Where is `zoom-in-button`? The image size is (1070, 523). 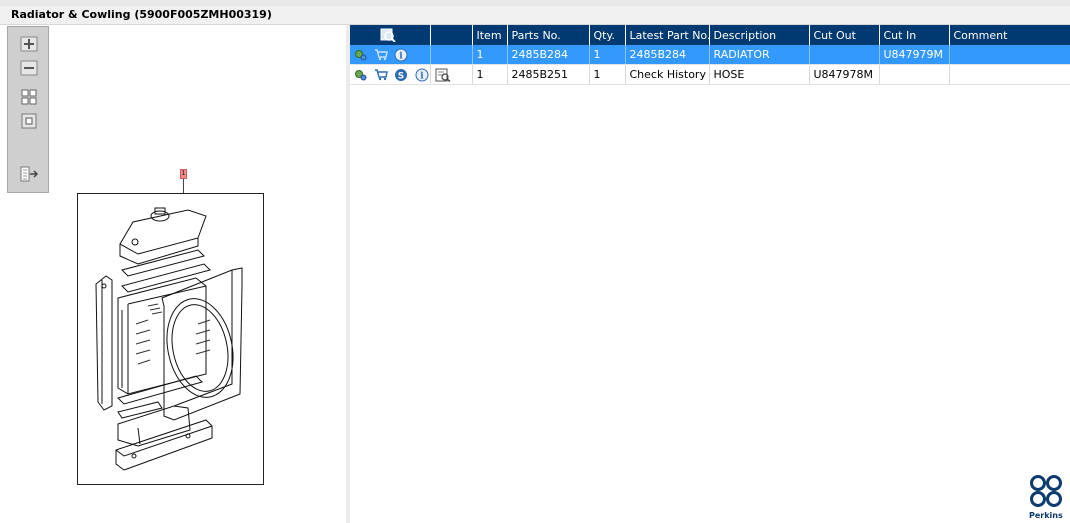
zoom-in-button is located at coordinates (29, 44).